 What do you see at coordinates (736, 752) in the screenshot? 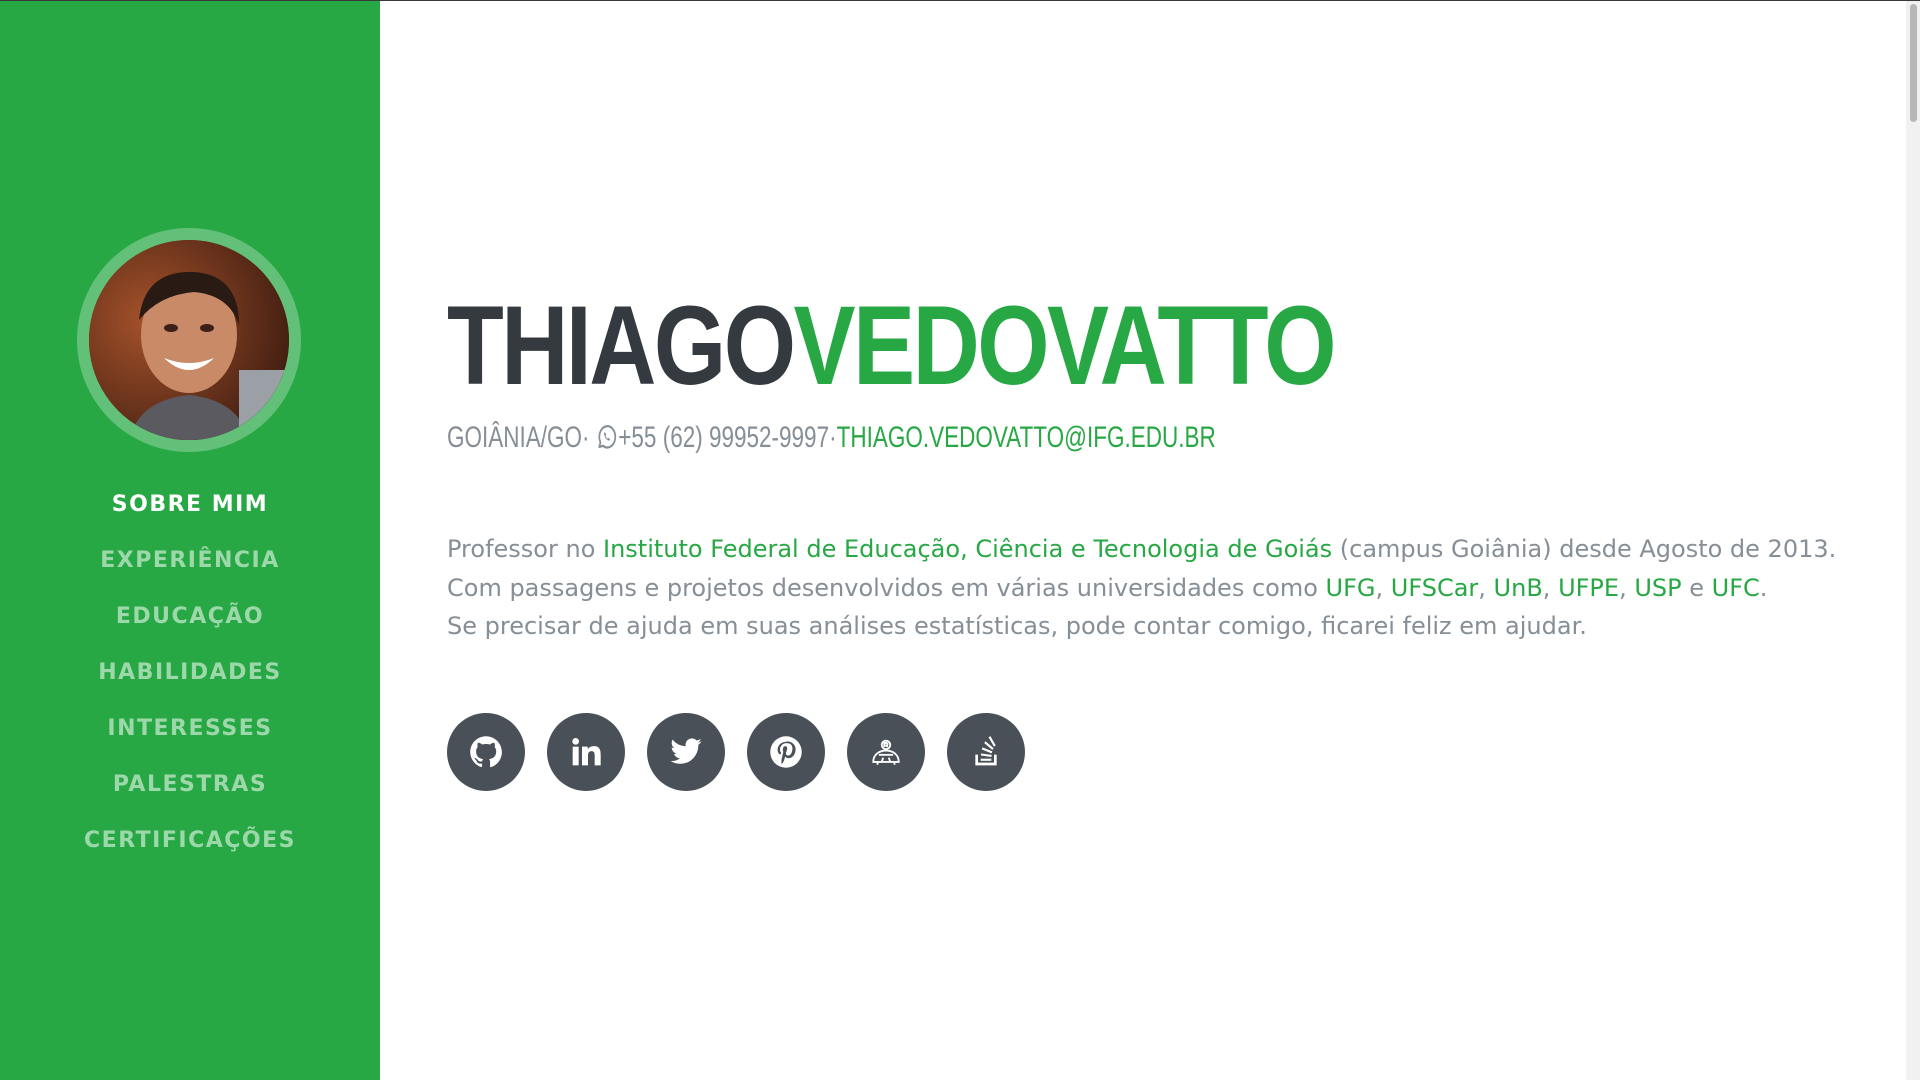
I see `social-icons` at bounding box center [736, 752].